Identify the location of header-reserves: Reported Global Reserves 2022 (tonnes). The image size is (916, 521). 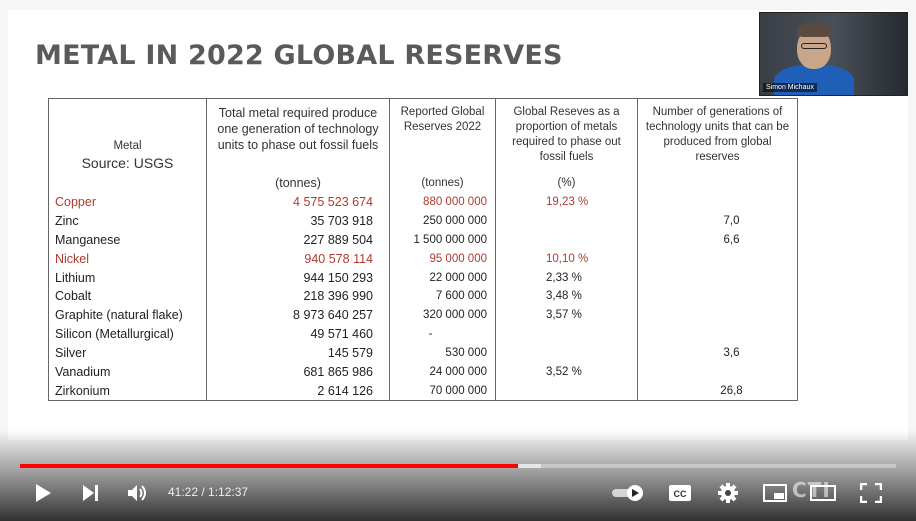
(442, 145).